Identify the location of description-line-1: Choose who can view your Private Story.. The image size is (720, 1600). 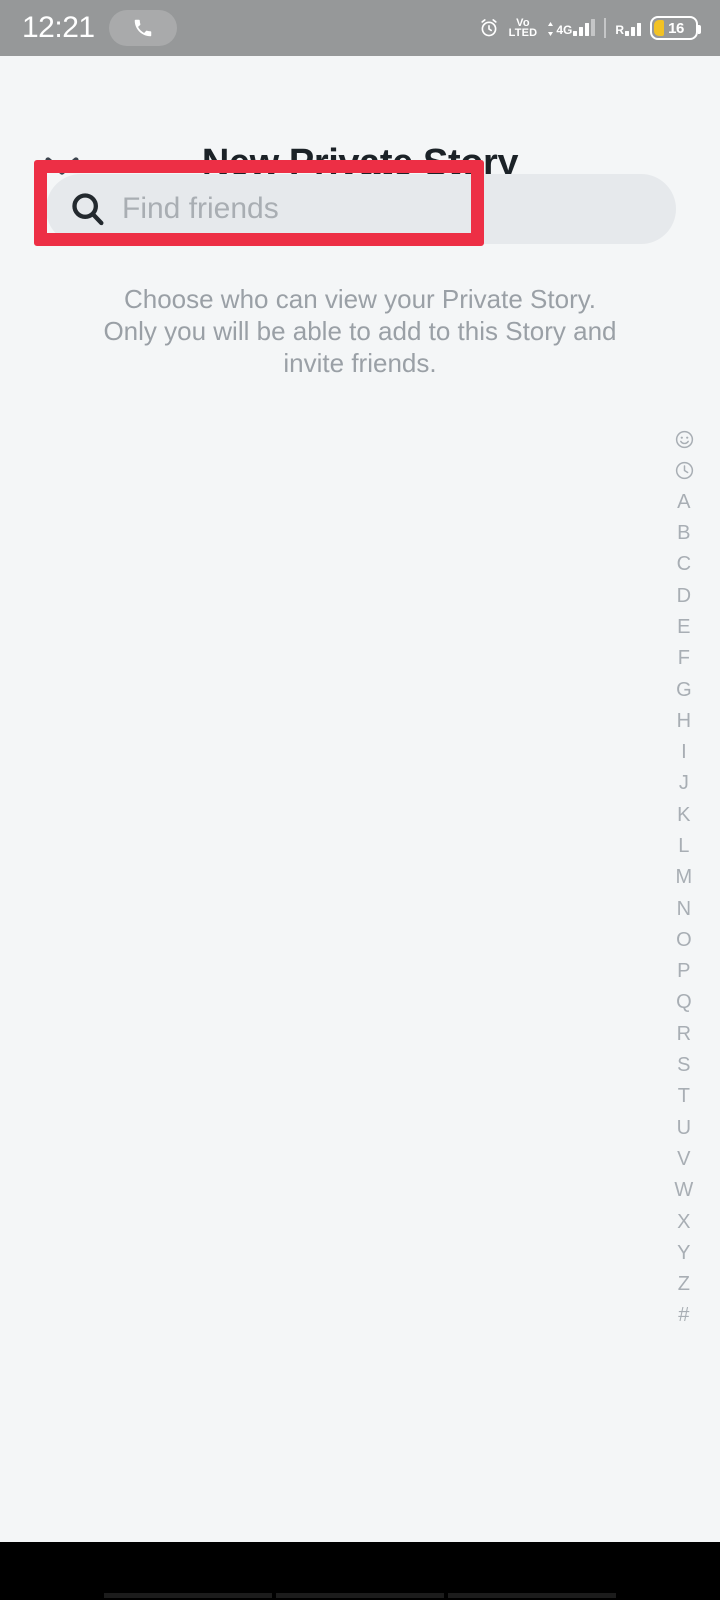
(360, 299).